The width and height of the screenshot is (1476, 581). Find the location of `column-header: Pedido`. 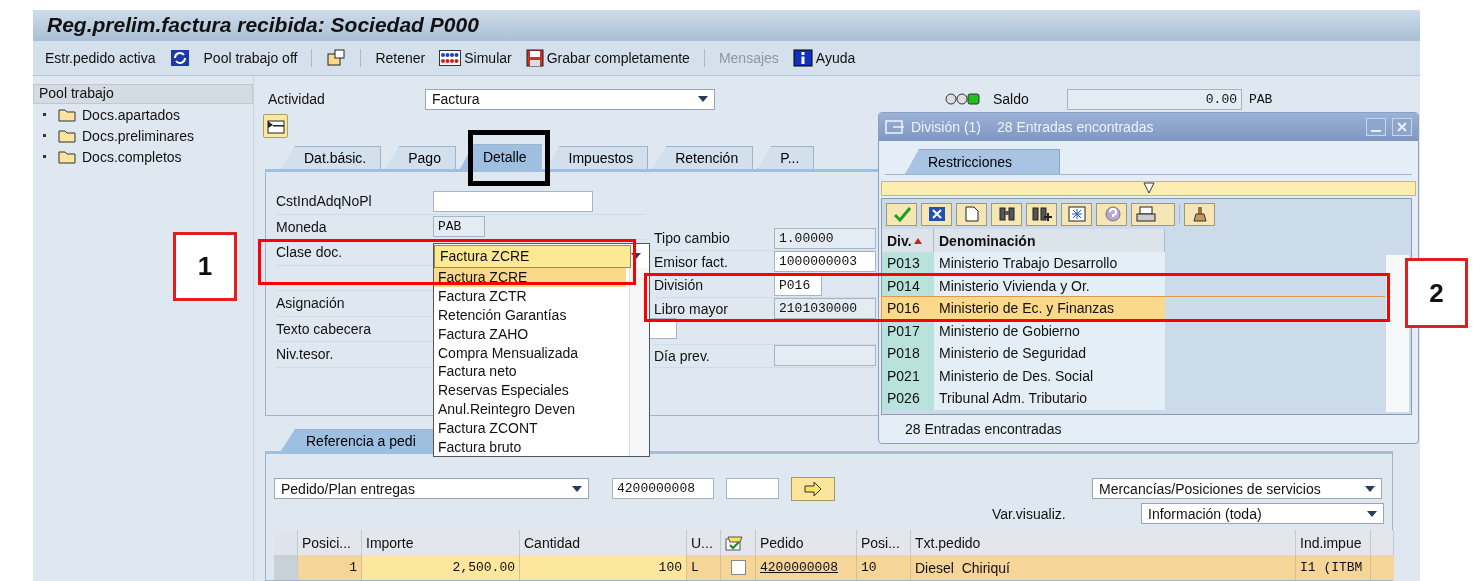

column-header: Pedido is located at coordinates (806, 542).